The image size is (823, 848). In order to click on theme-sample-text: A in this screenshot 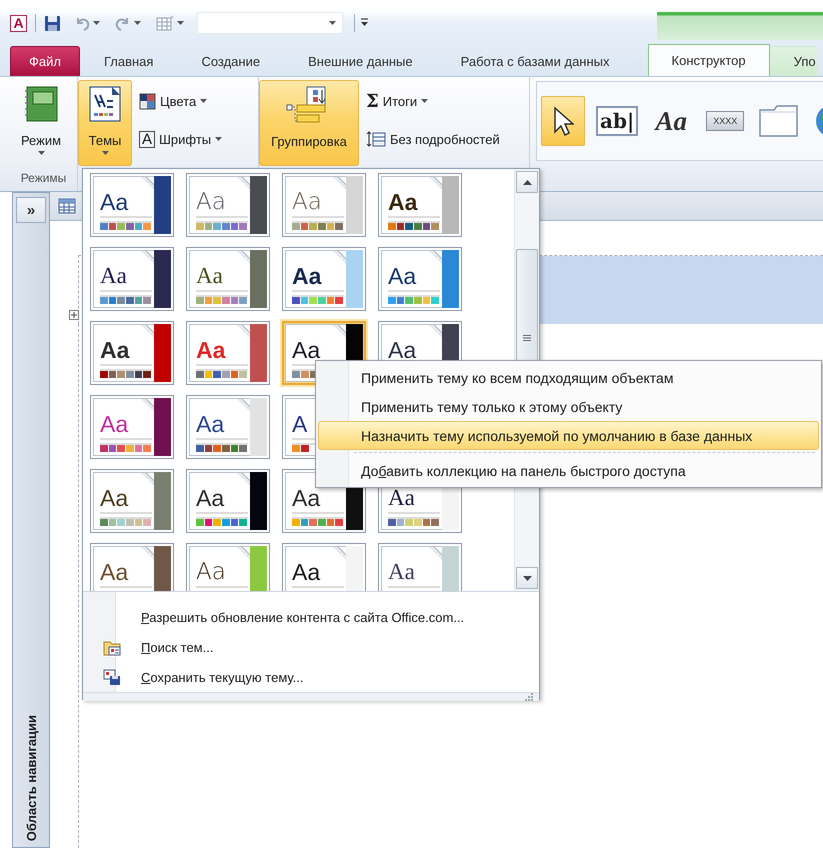, I will do `click(300, 424)`.